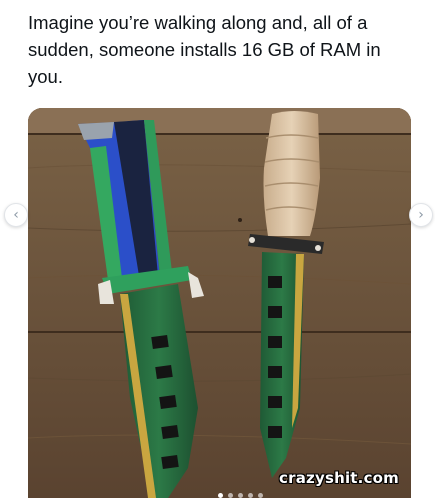  I want to click on chevron-left-icon: ‹, so click(16, 215).